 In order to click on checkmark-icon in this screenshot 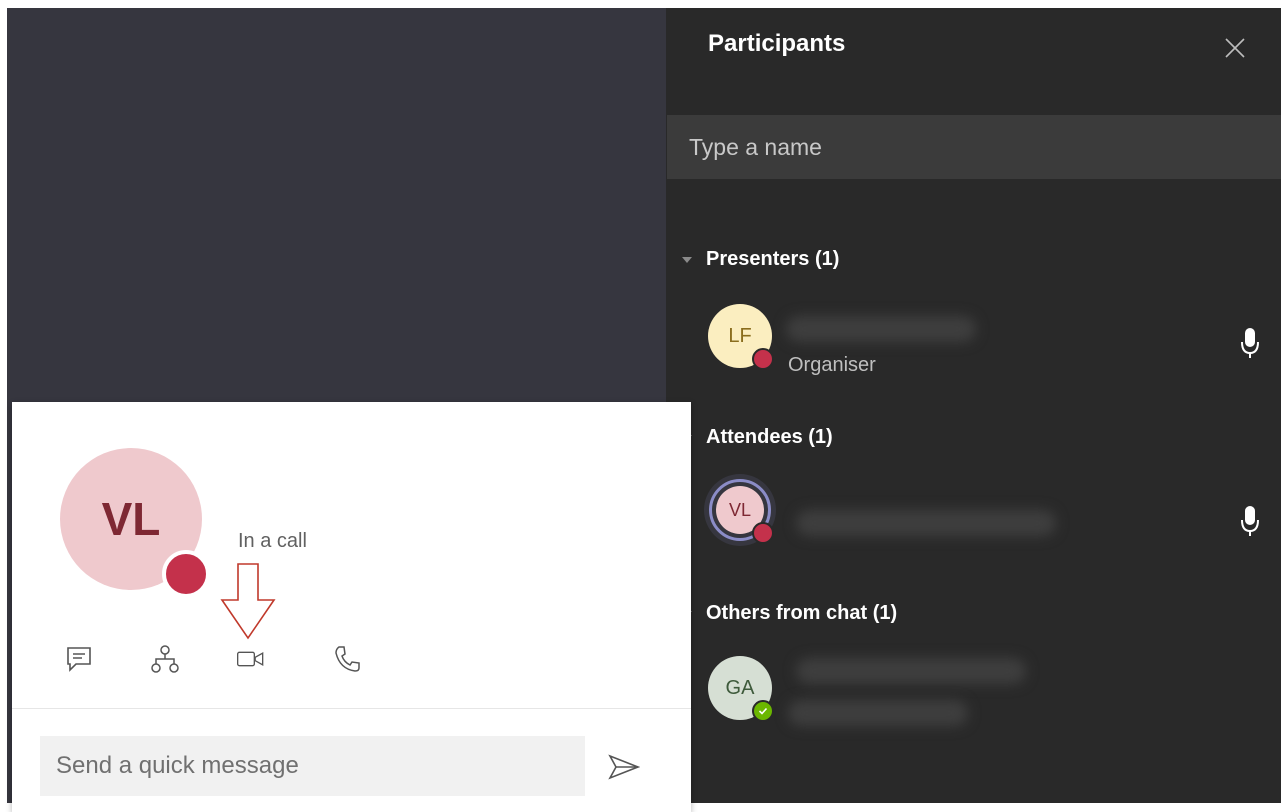, I will do `click(763, 711)`.